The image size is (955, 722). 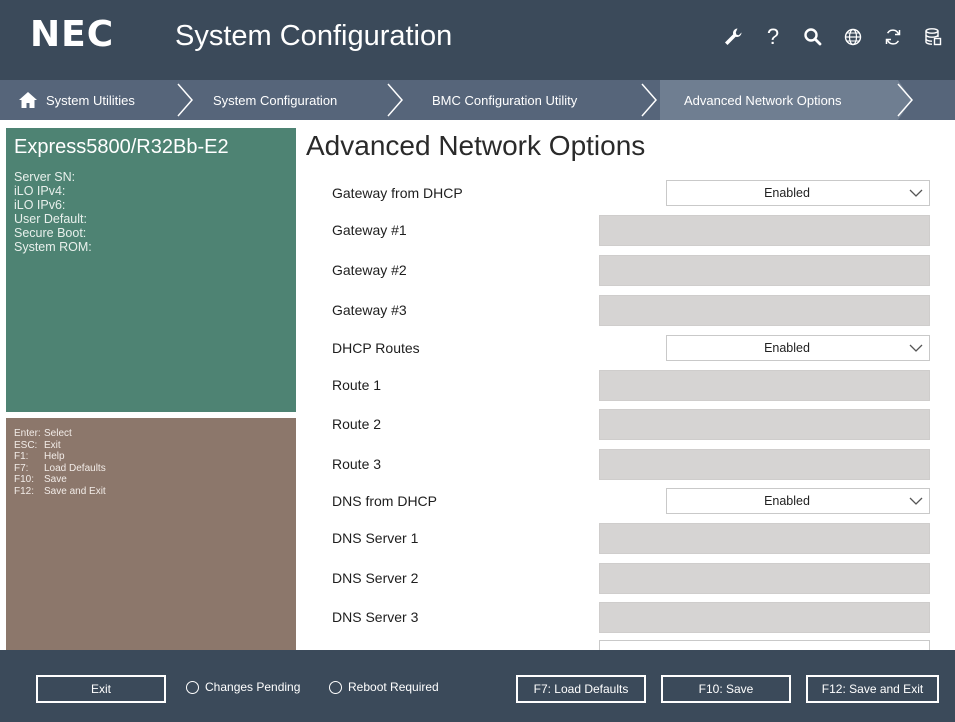 I want to click on reboot-required-indicator: Reboot Required, so click(x=384, y=687).